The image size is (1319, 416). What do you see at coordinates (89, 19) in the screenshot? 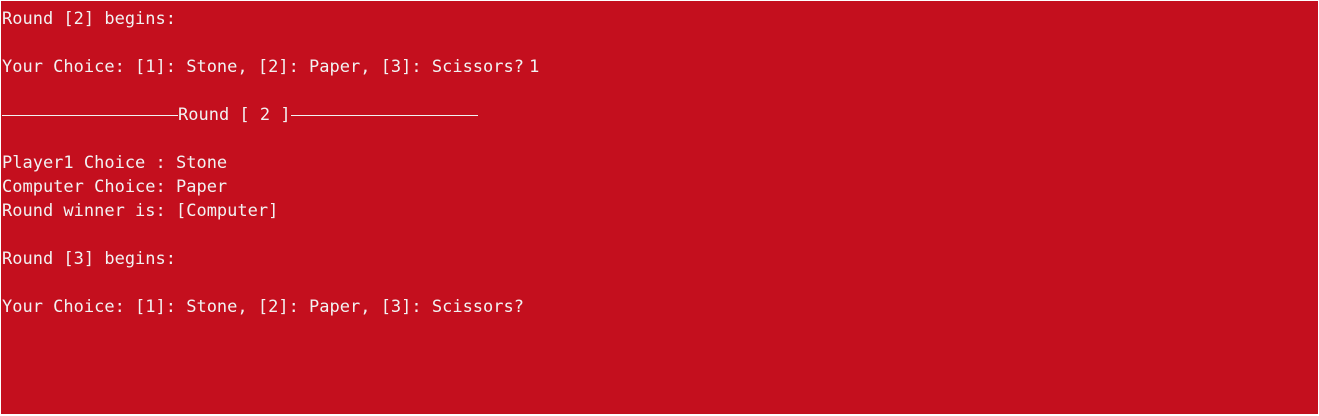
I see `round-2-begins-line: Round [2] begins:` at bounding box center [89, 19].